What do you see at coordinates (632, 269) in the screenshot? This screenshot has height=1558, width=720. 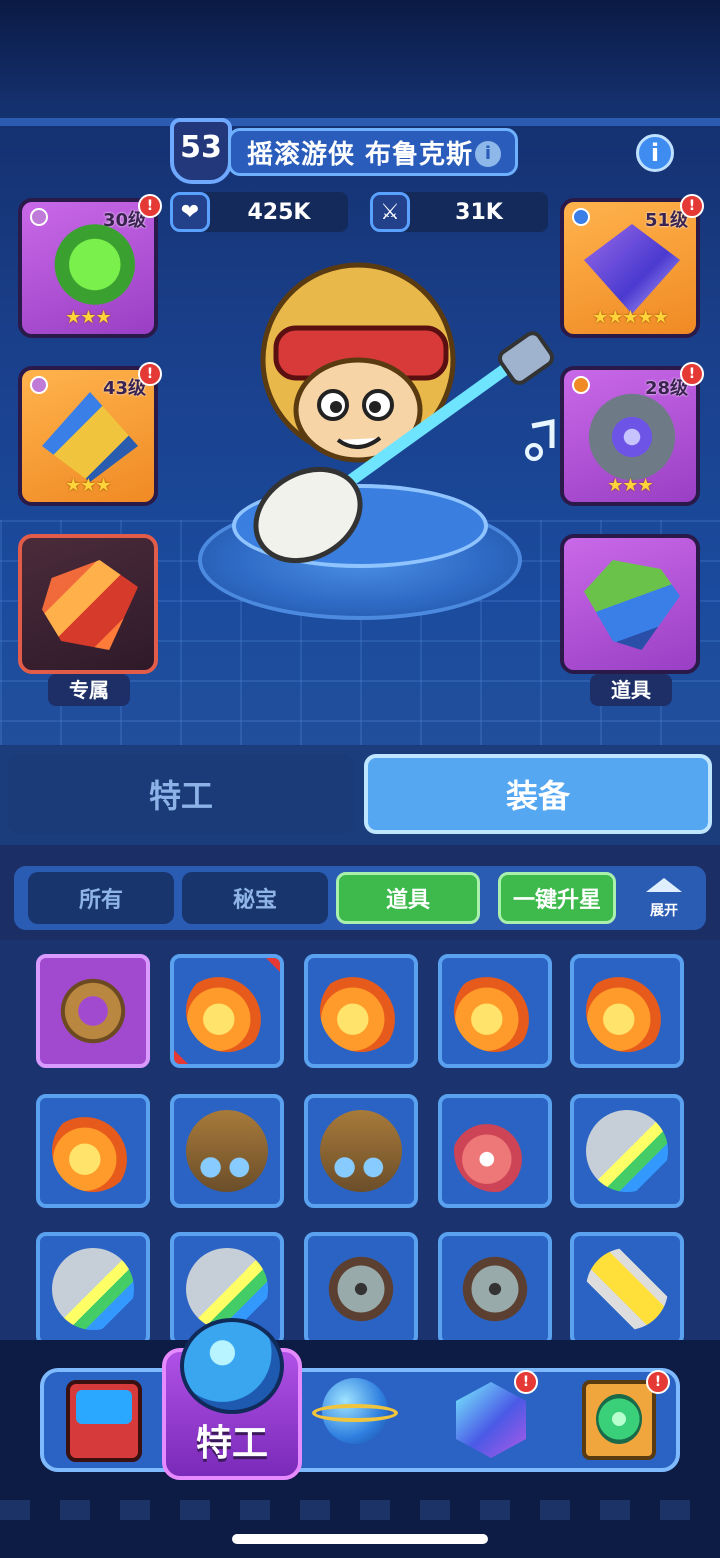 I see `crystal-gem-icon` at bounding box center [632, 269].